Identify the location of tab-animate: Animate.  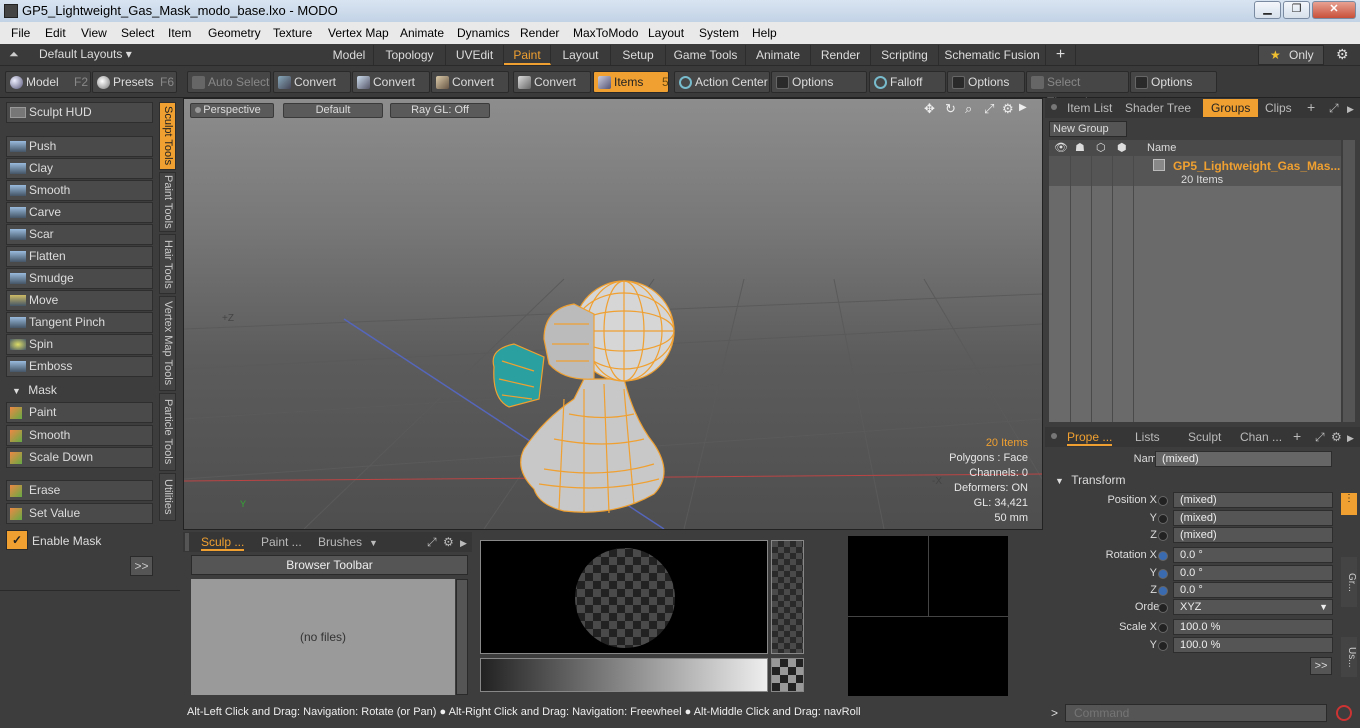
(778, 55).